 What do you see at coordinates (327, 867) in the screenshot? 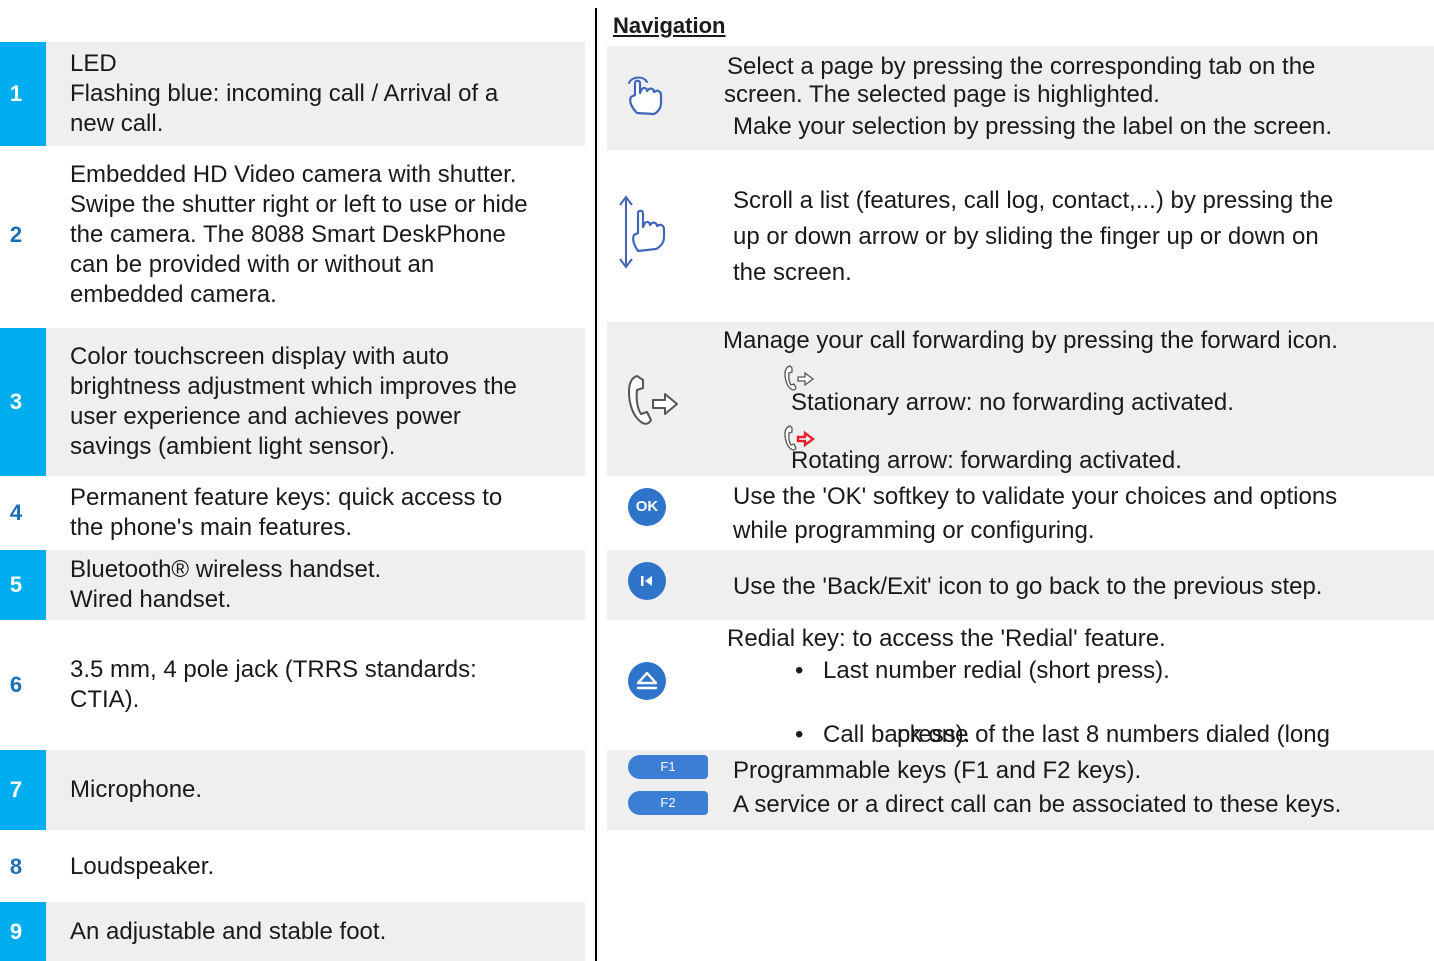
I see `feature-description: Loudspeaker.` at bounding box center [327, 867].